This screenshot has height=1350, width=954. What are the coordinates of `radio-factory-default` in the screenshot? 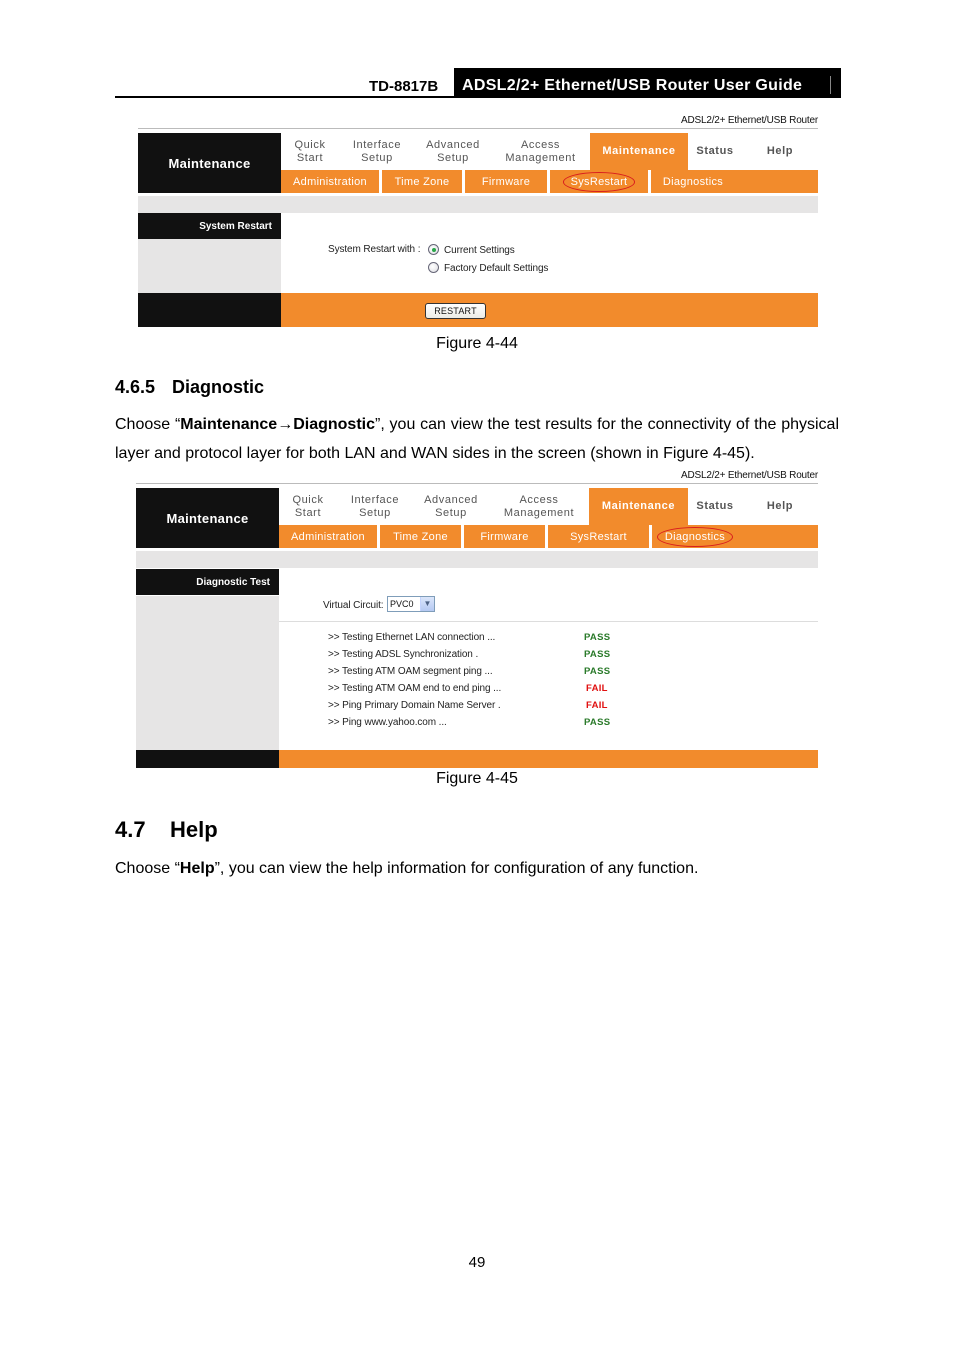 It's located at (433, 267).